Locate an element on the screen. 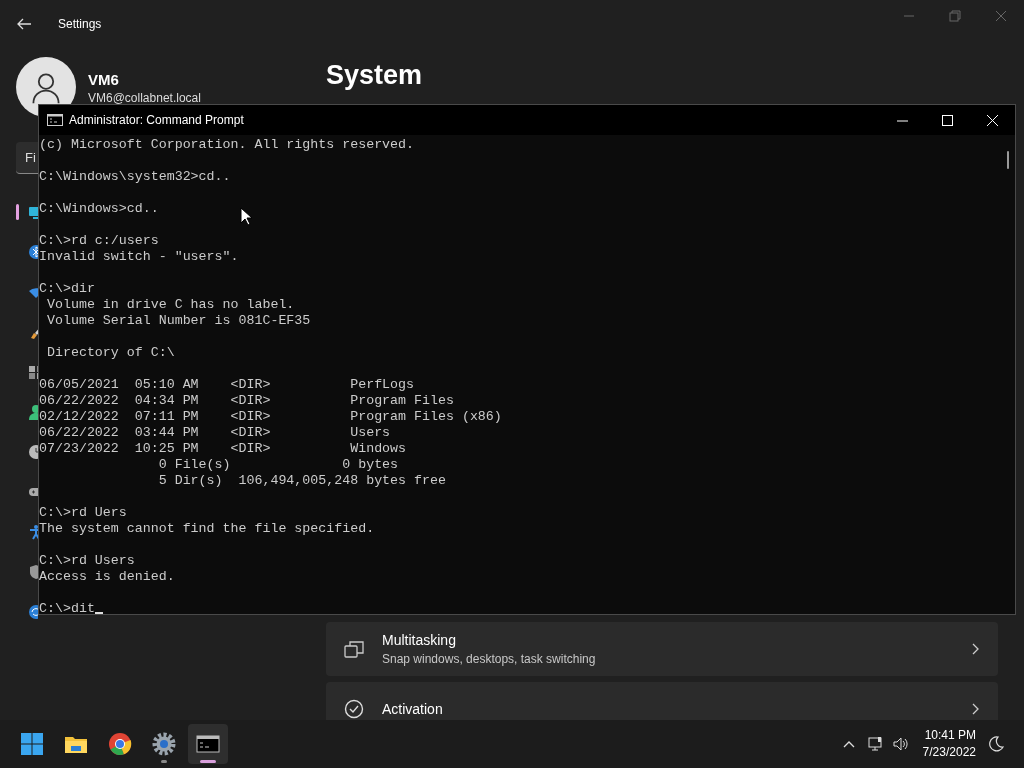 This screenshot has width=1024, height=768. back-arrow-icon is located at coordinates (24, 24).